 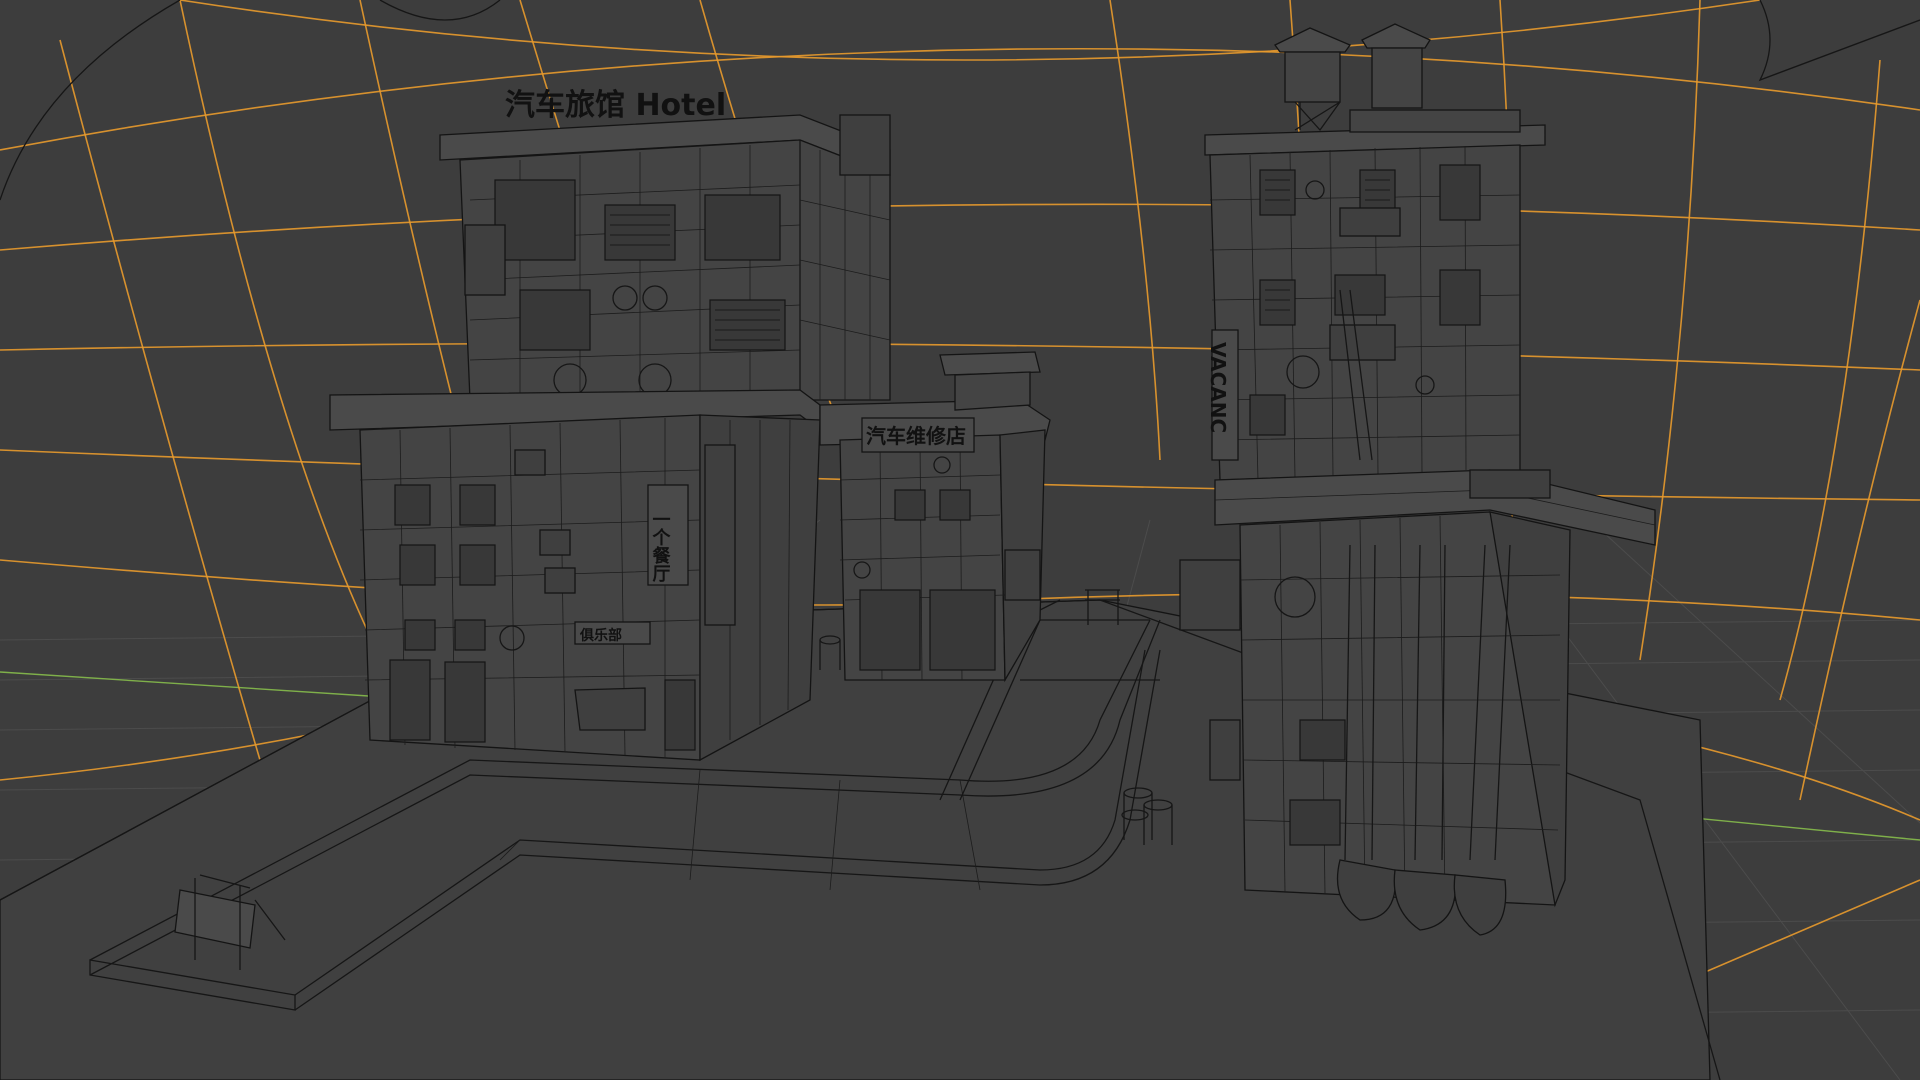 I want to click on repair-shop-building: 汽车维修店, so click(x=935, y=517).